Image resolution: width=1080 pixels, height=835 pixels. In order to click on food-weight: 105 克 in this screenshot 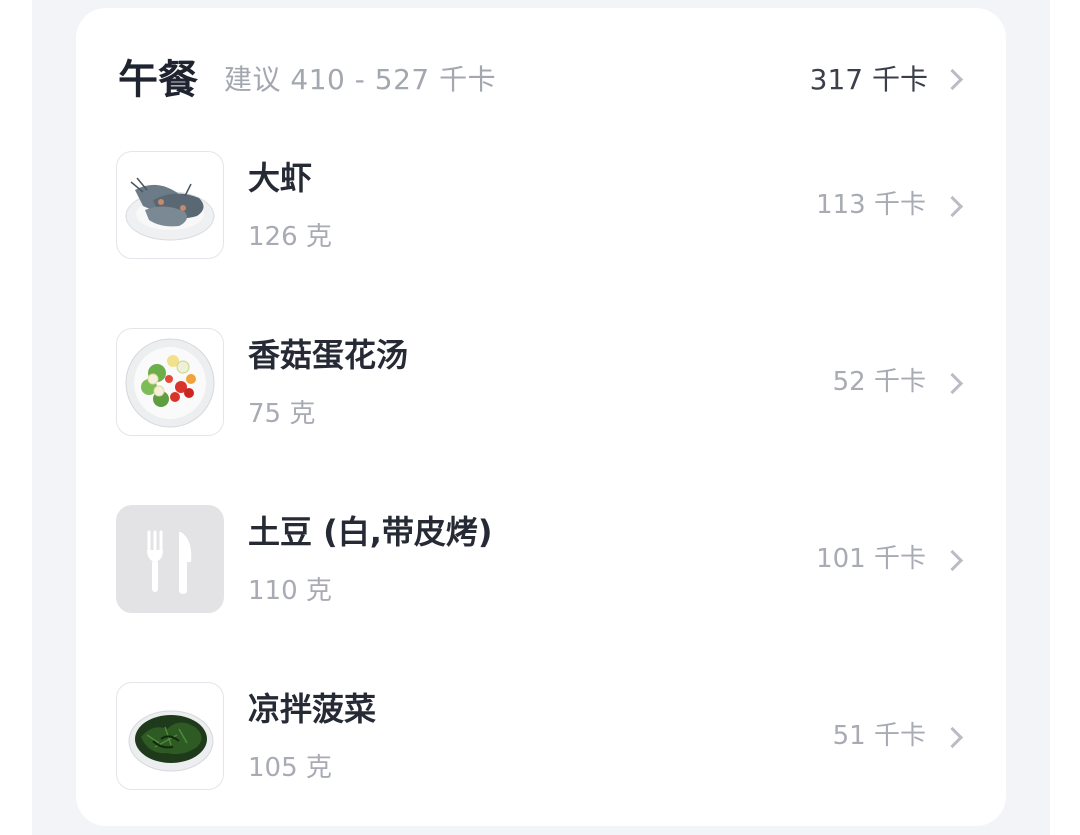, I will do `click(290, 768)`.